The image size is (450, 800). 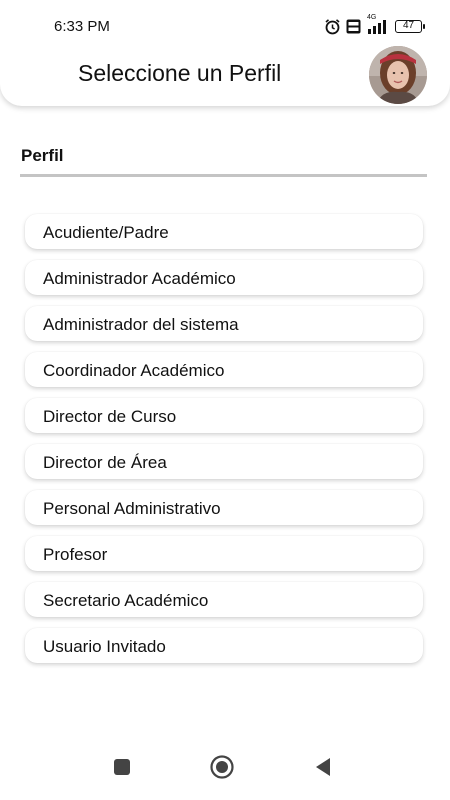 What do you see at coordinates (106, 232) in the screenshot?
I see `profile-item-label: Acudiente/Padre` at bounding box center [106, 232].